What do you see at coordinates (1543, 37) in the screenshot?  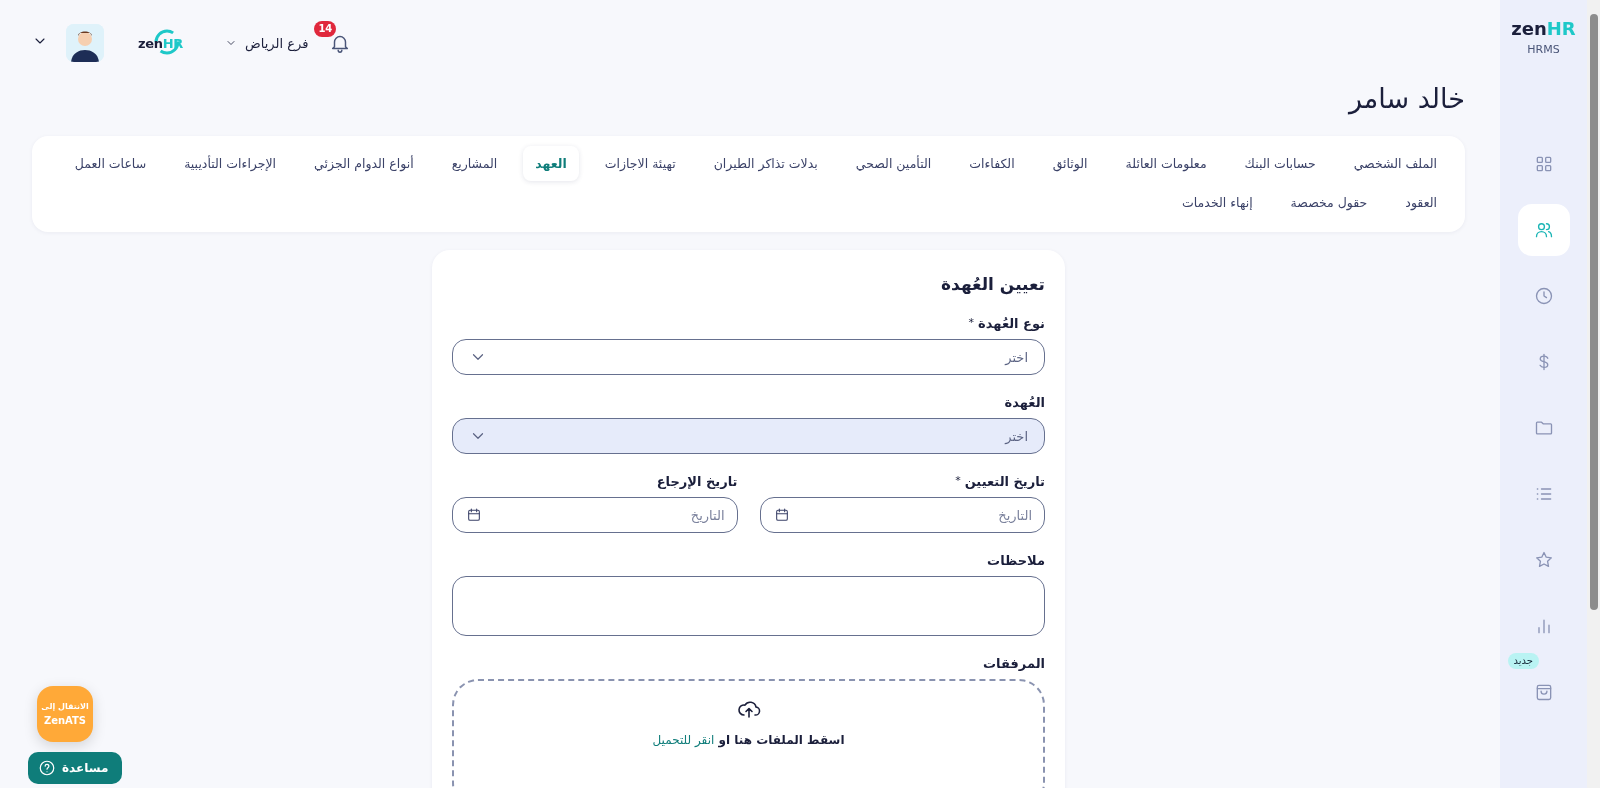 I see `zenhr-hrms-logo: zenHR HRMS` at bounding box center [1543, 37].